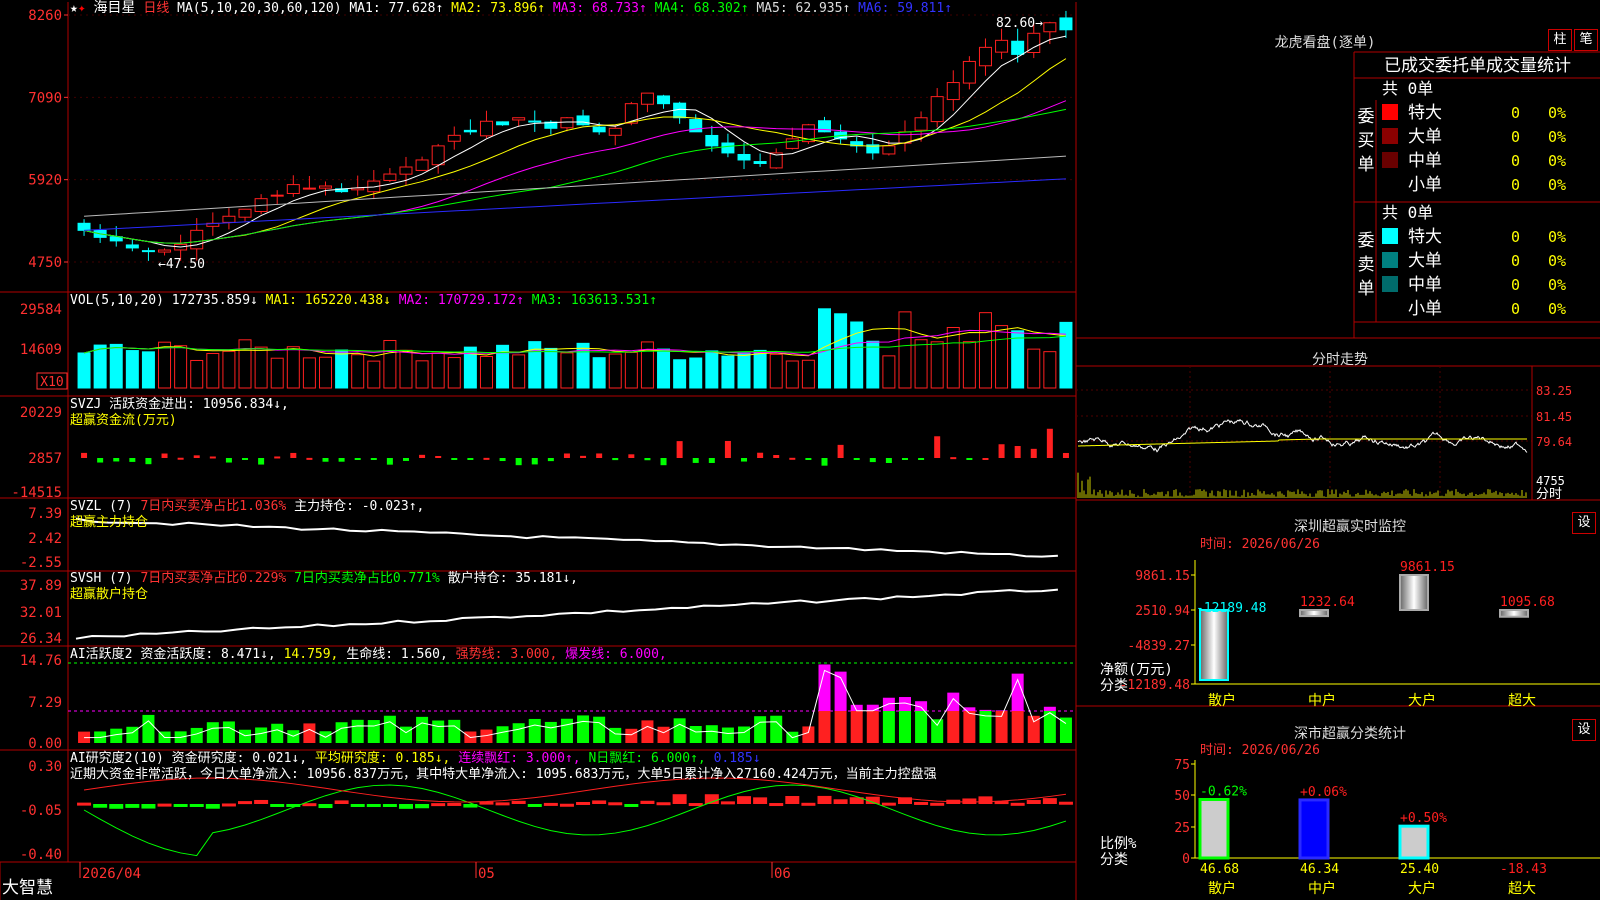  Describe the element at coordinates (1409, 66) in the screenshot. I see `tab-traded: 已成交` at that location.